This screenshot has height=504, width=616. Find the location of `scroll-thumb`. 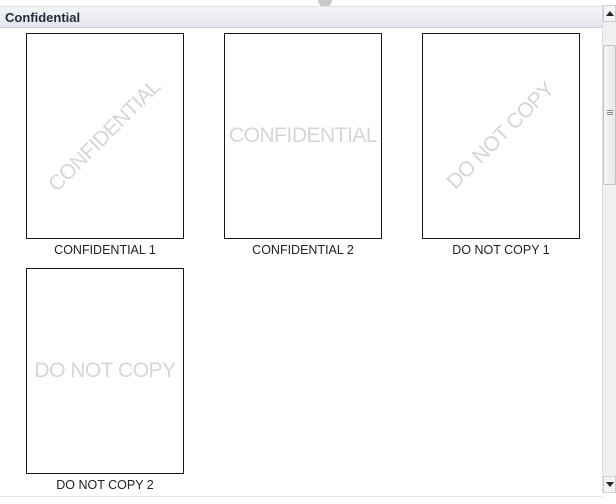

scroll-thumb is located at coordinates (609, 115).